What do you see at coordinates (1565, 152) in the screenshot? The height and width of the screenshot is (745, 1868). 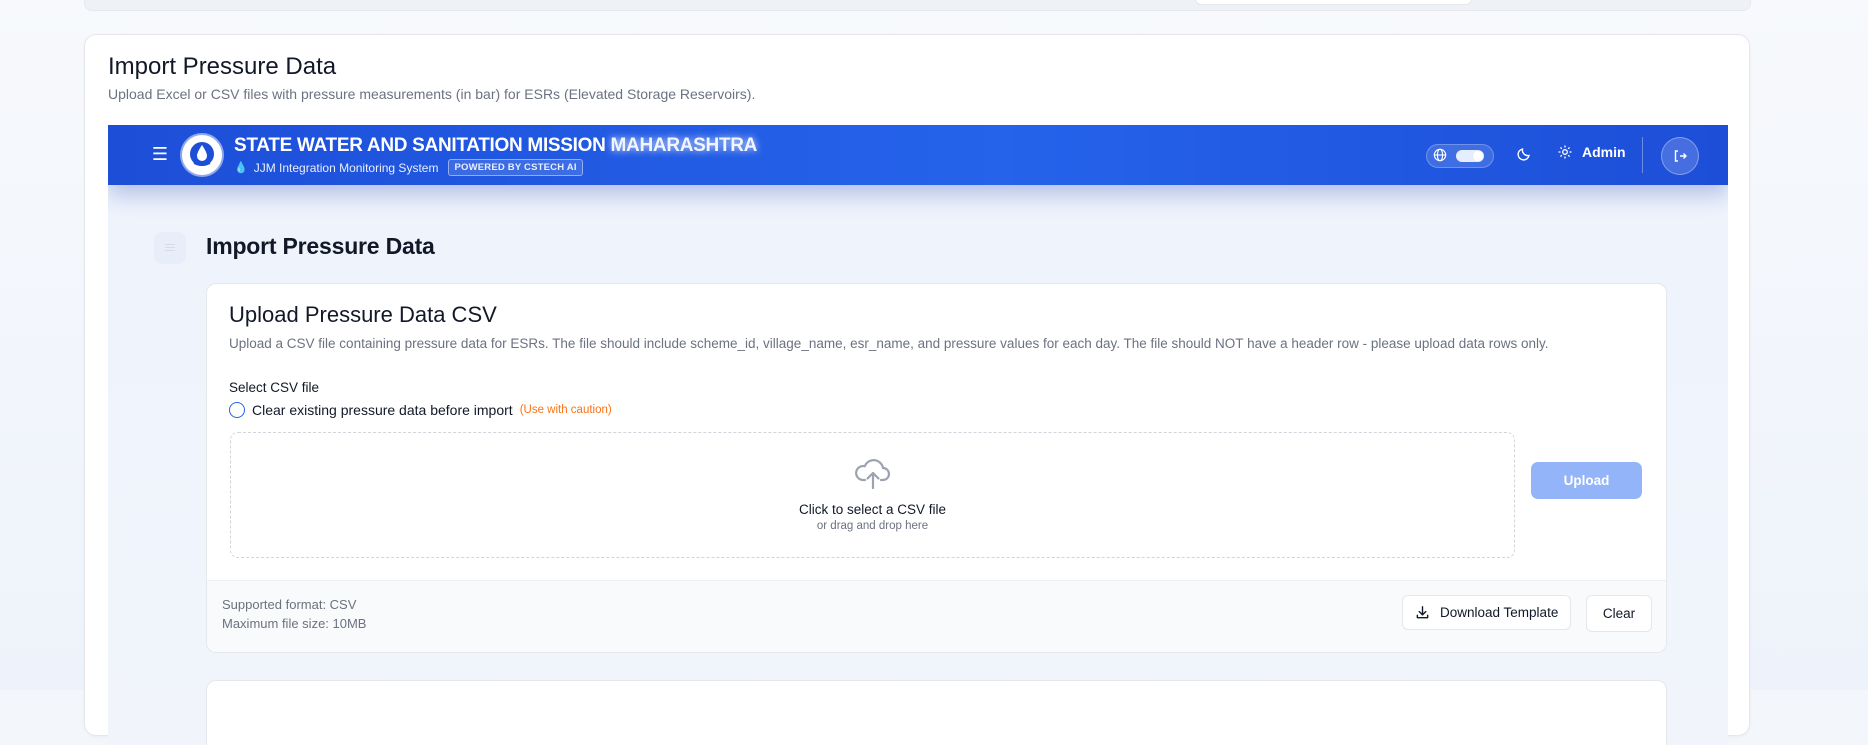 I see `gear-icon` at bounding box center [1565, 152].